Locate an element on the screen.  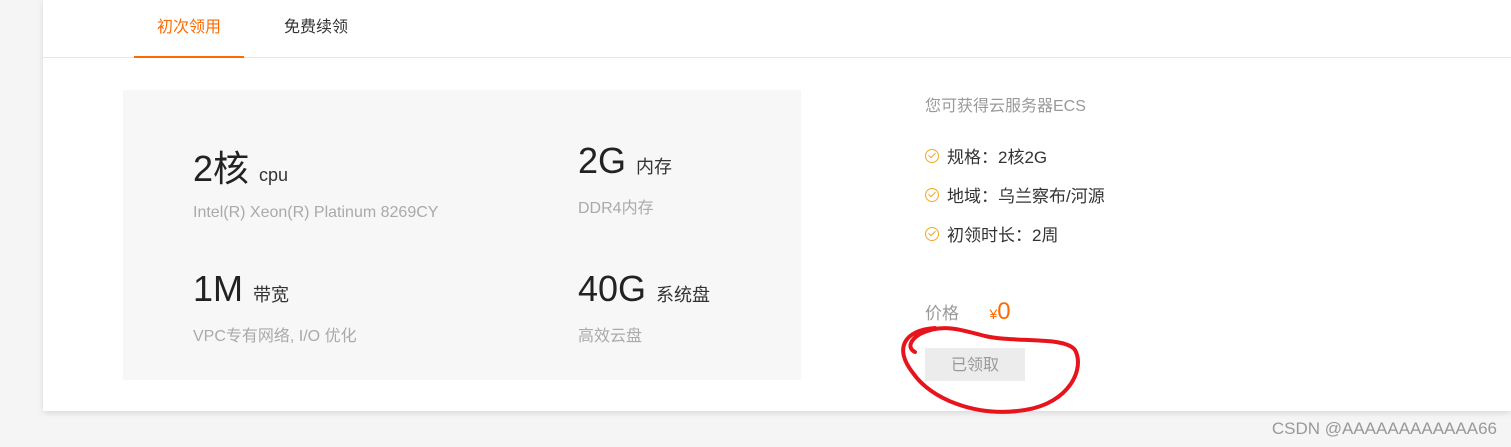
spec-cpu: 2核 cpu Intel(R) Xeon(R) Platinum 8269CY is located at coordinates (315, 181).